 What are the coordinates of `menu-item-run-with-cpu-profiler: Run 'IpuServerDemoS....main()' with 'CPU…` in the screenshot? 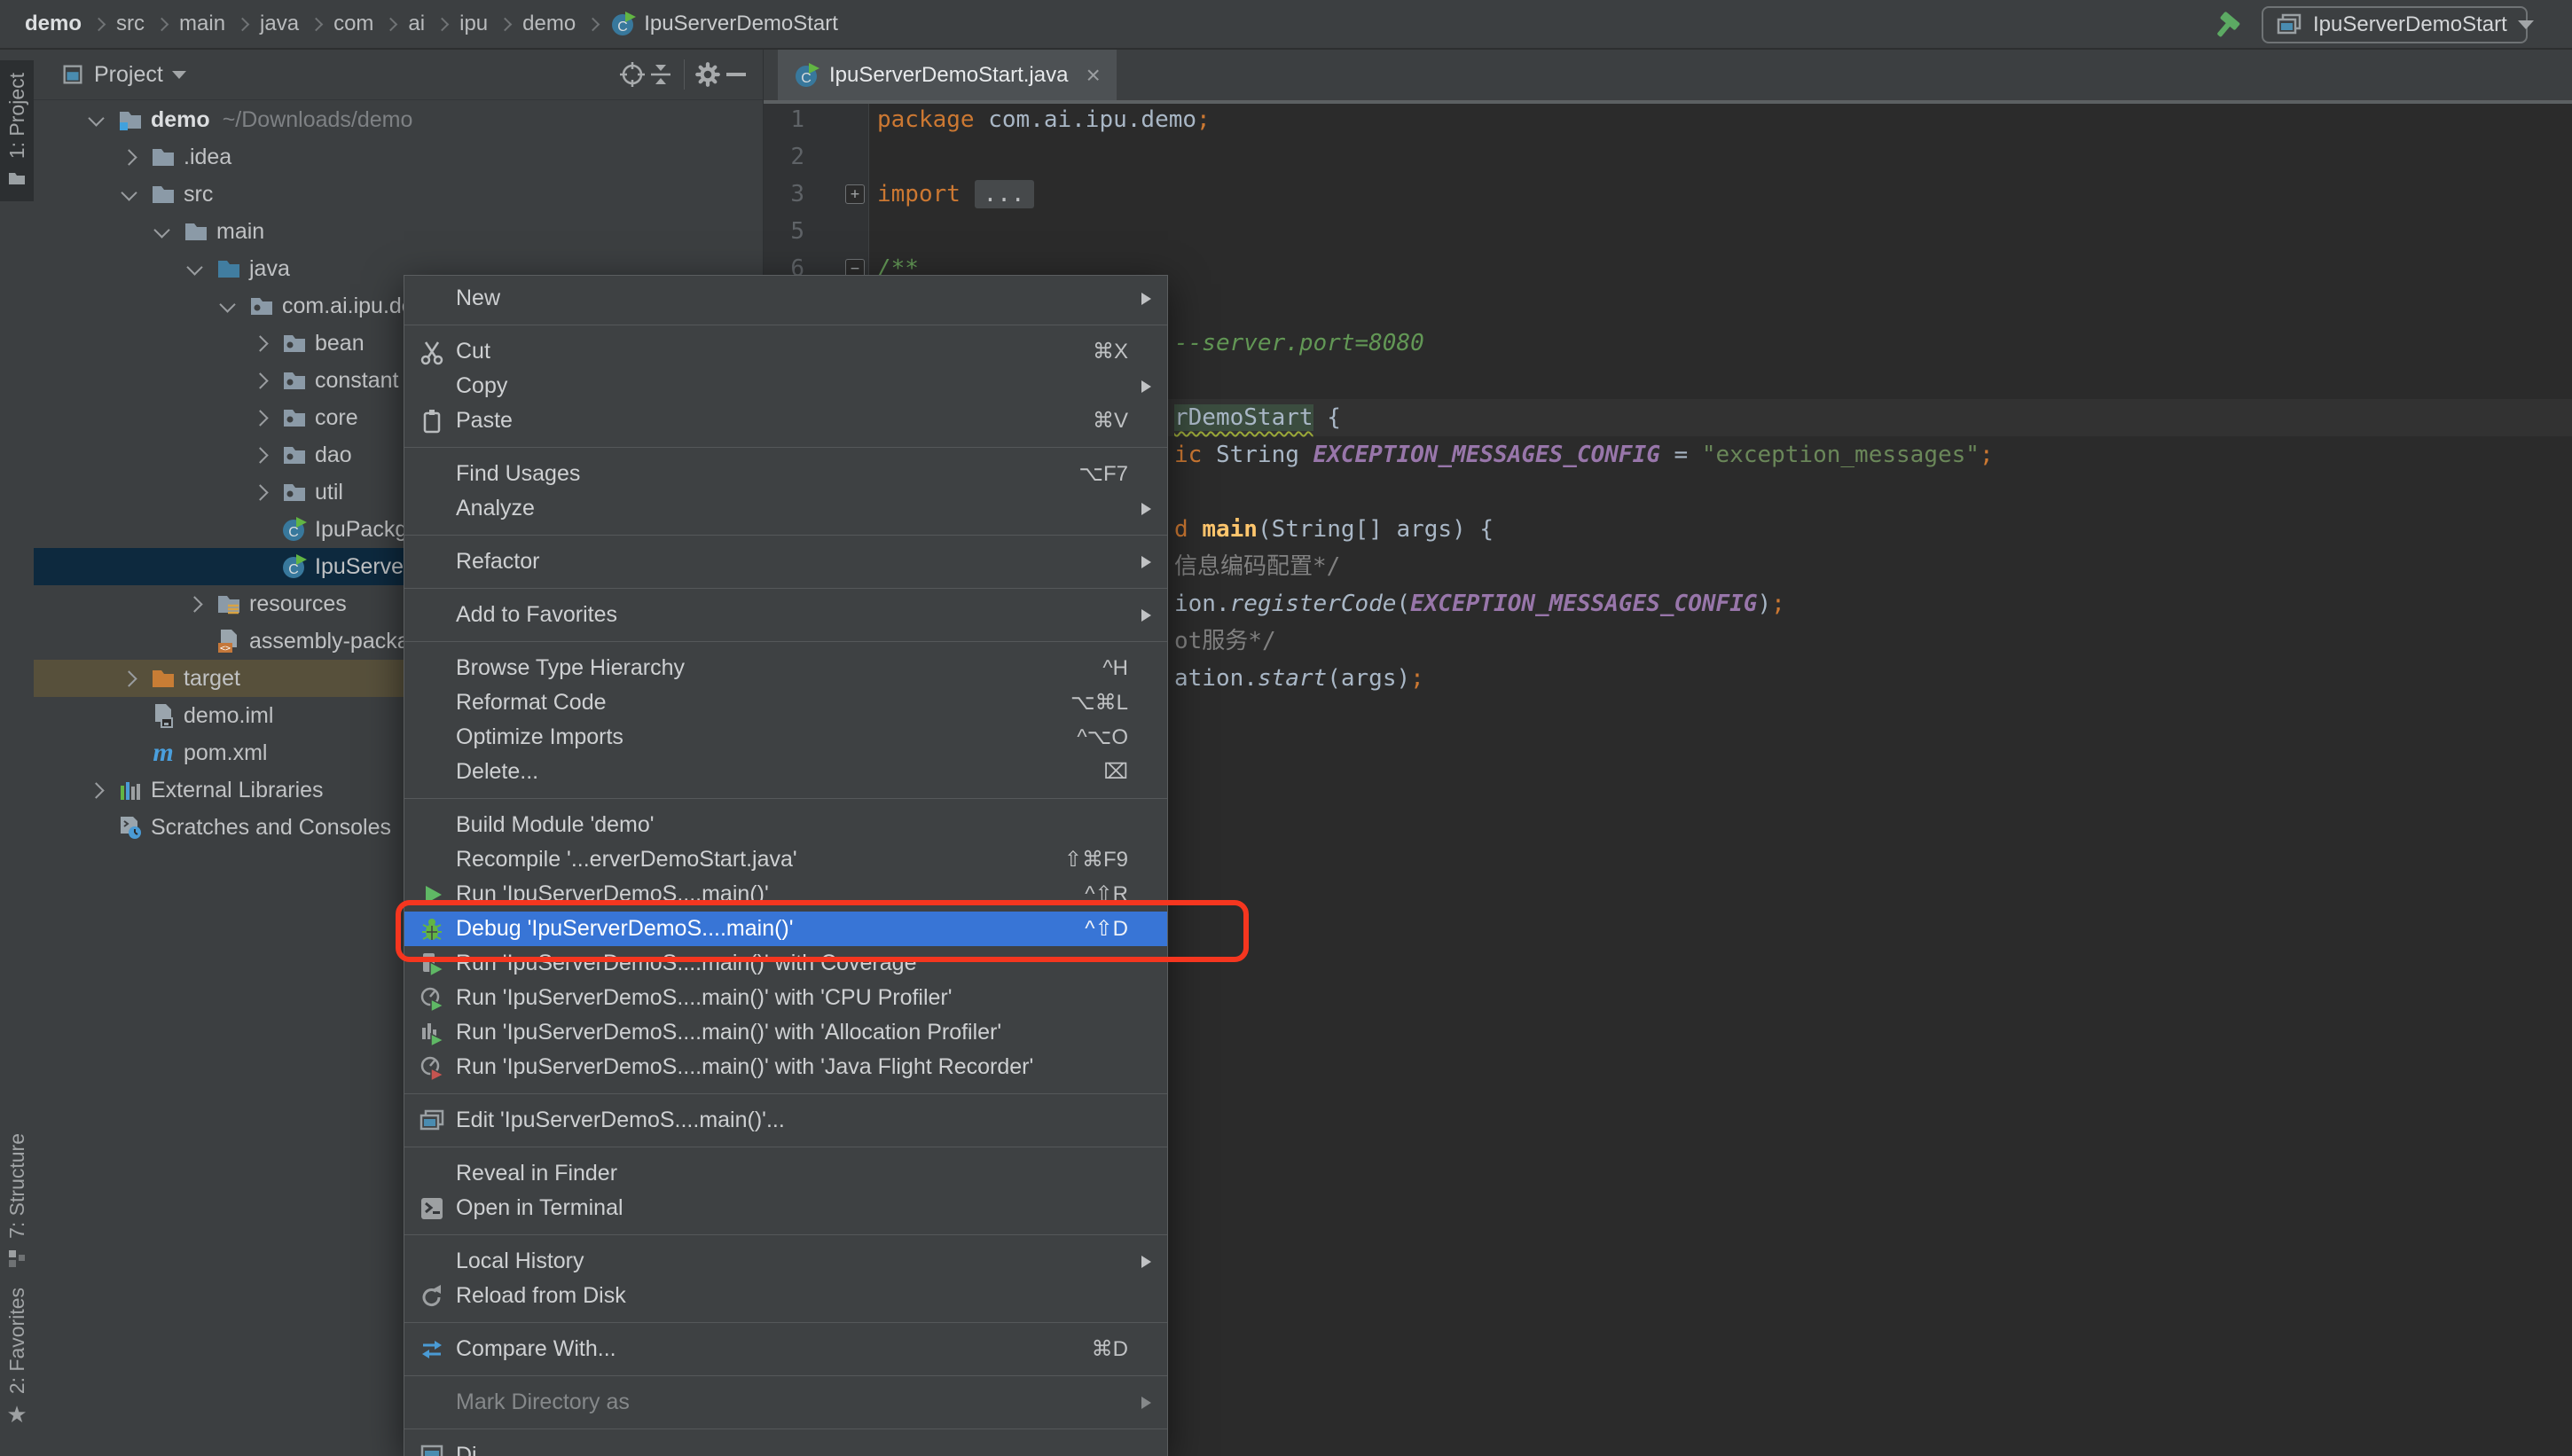 It's located at (786, 998).